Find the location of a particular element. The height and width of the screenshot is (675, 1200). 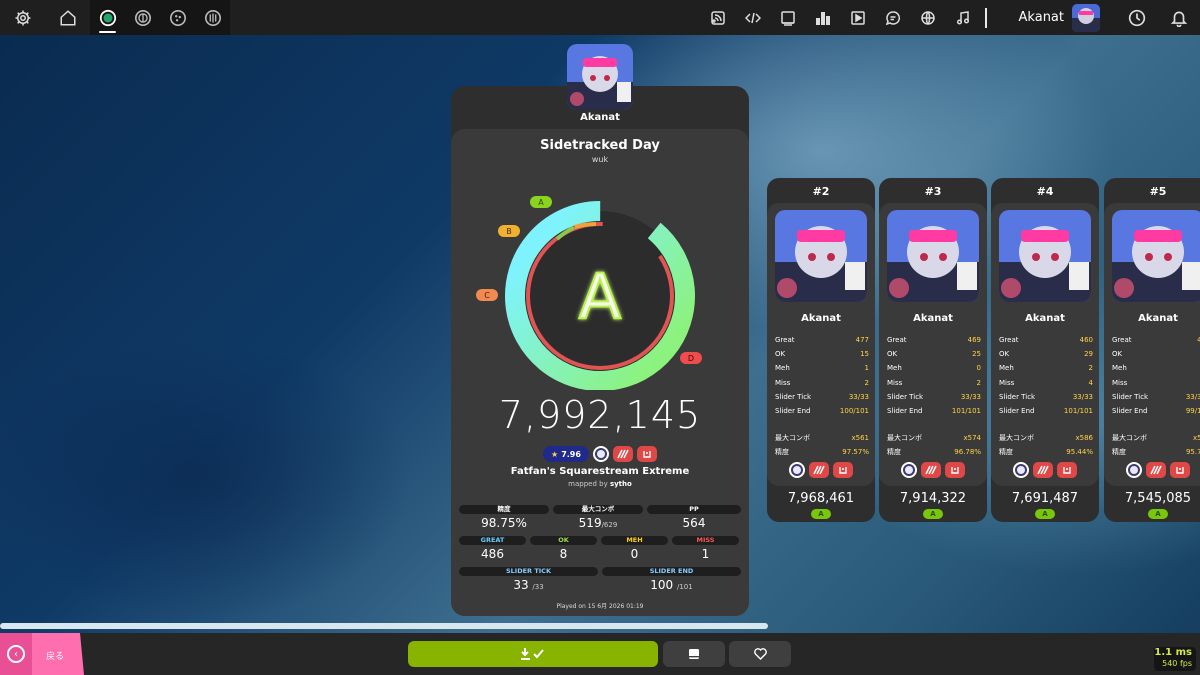

star-icon: ★ is located at coordinates (555, 454).